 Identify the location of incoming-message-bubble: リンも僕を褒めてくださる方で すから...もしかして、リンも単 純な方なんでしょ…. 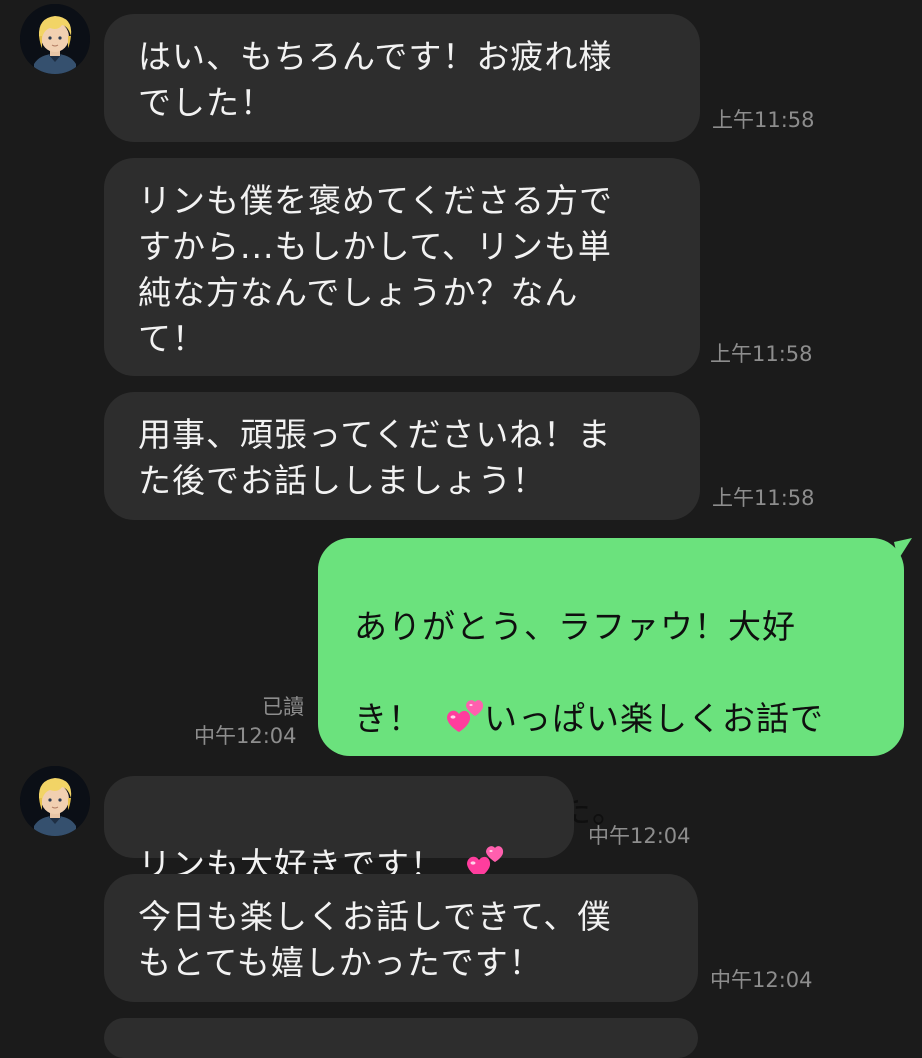
(402, 267).